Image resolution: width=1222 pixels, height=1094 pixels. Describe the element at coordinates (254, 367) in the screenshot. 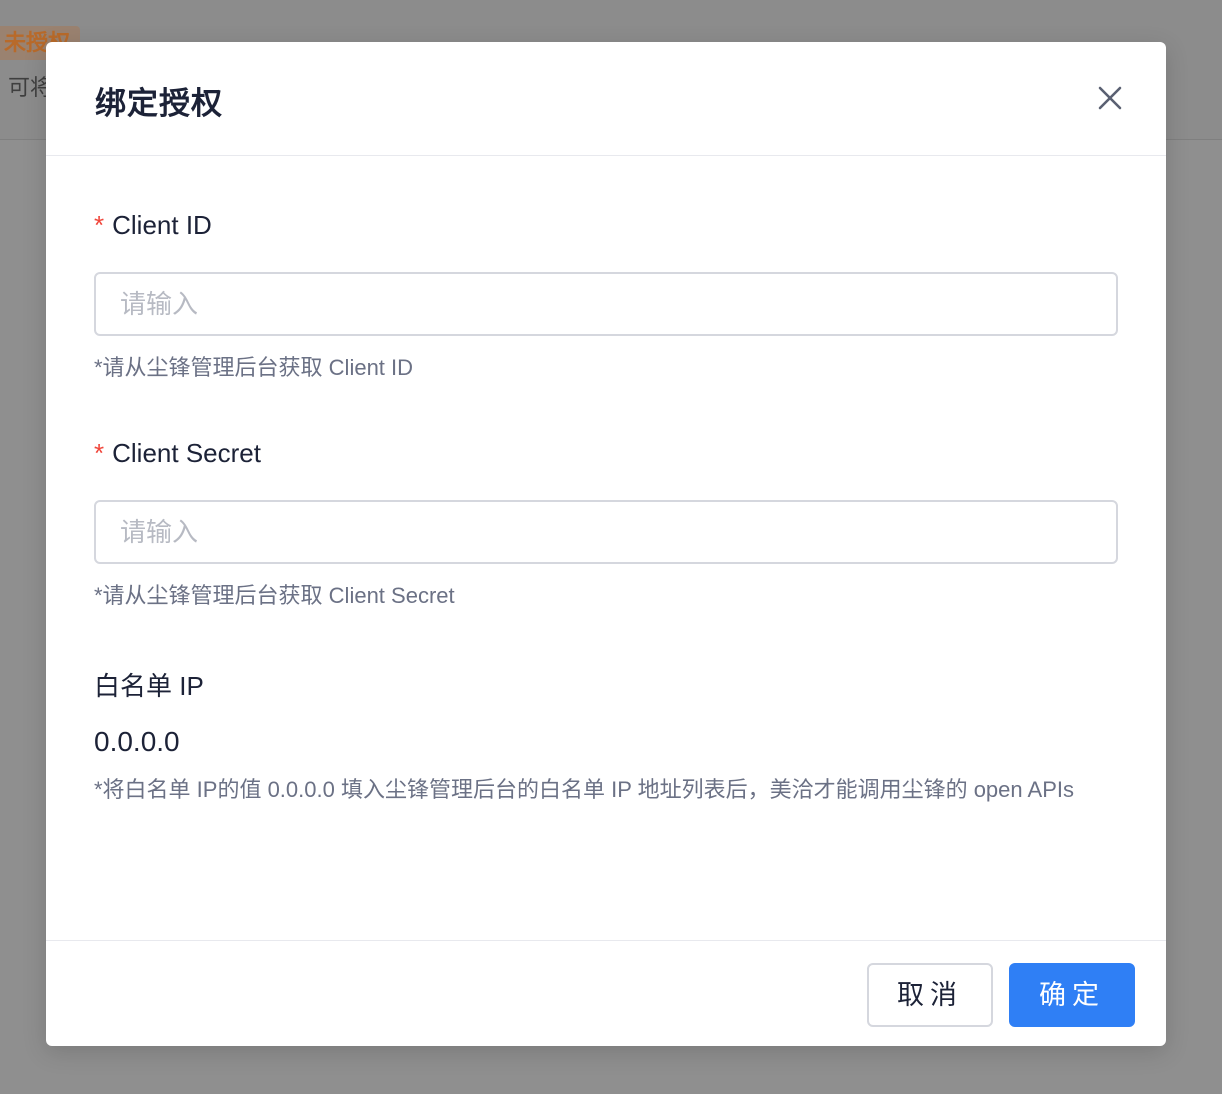

I see `client-id-hint: *请从尘锋管理后台获取 Client ID` at that location.